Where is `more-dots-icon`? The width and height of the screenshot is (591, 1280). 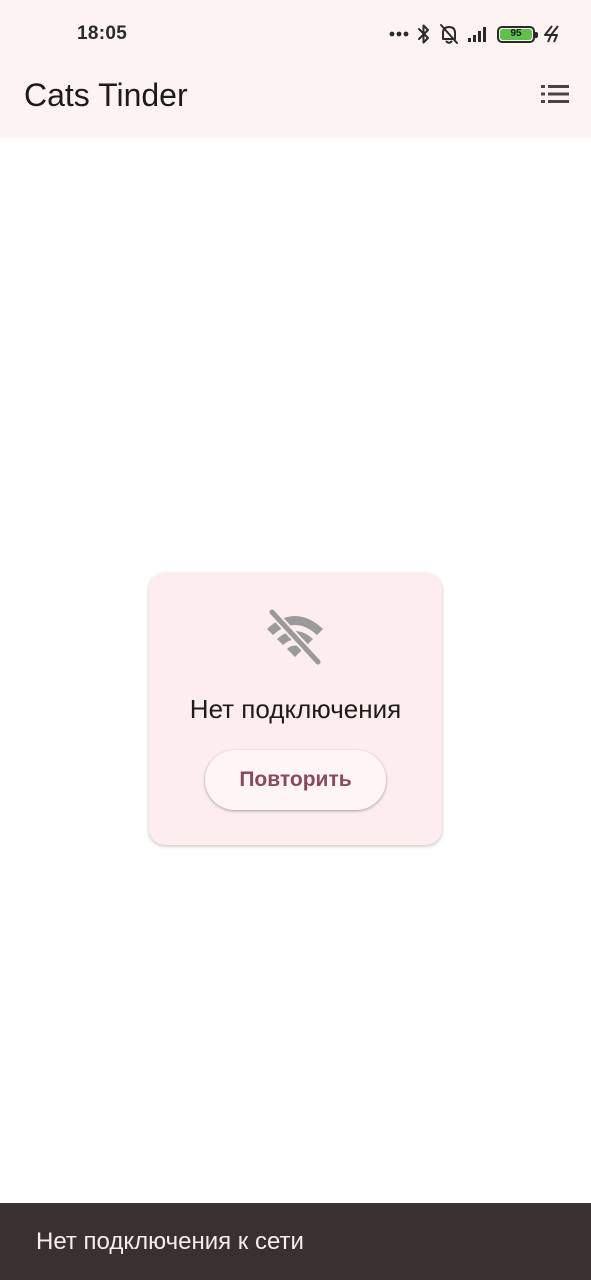
more-dots-icon is located at coordinates (399, 34).